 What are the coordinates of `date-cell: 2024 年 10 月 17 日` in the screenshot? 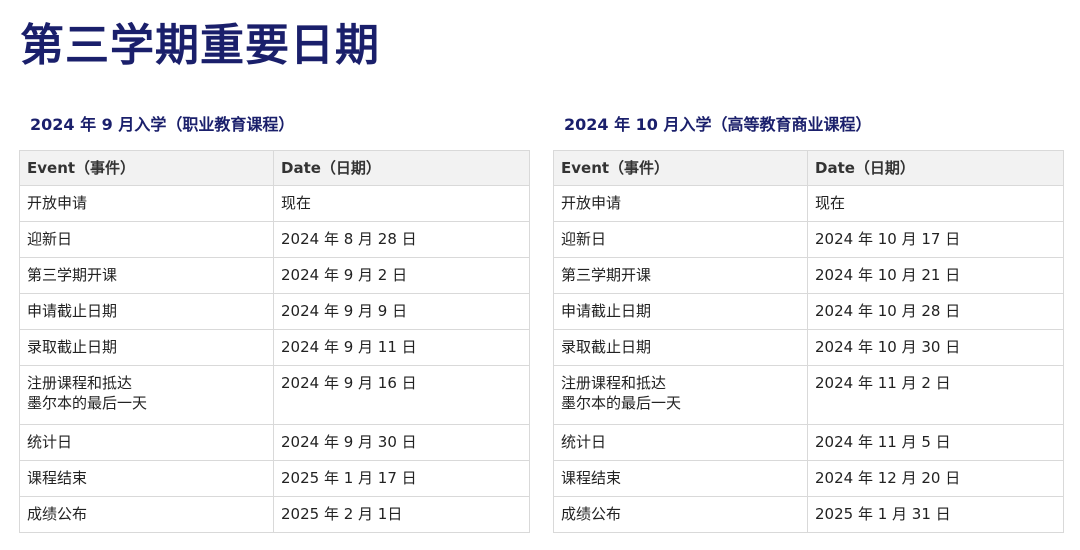 It's located at (935, 239).